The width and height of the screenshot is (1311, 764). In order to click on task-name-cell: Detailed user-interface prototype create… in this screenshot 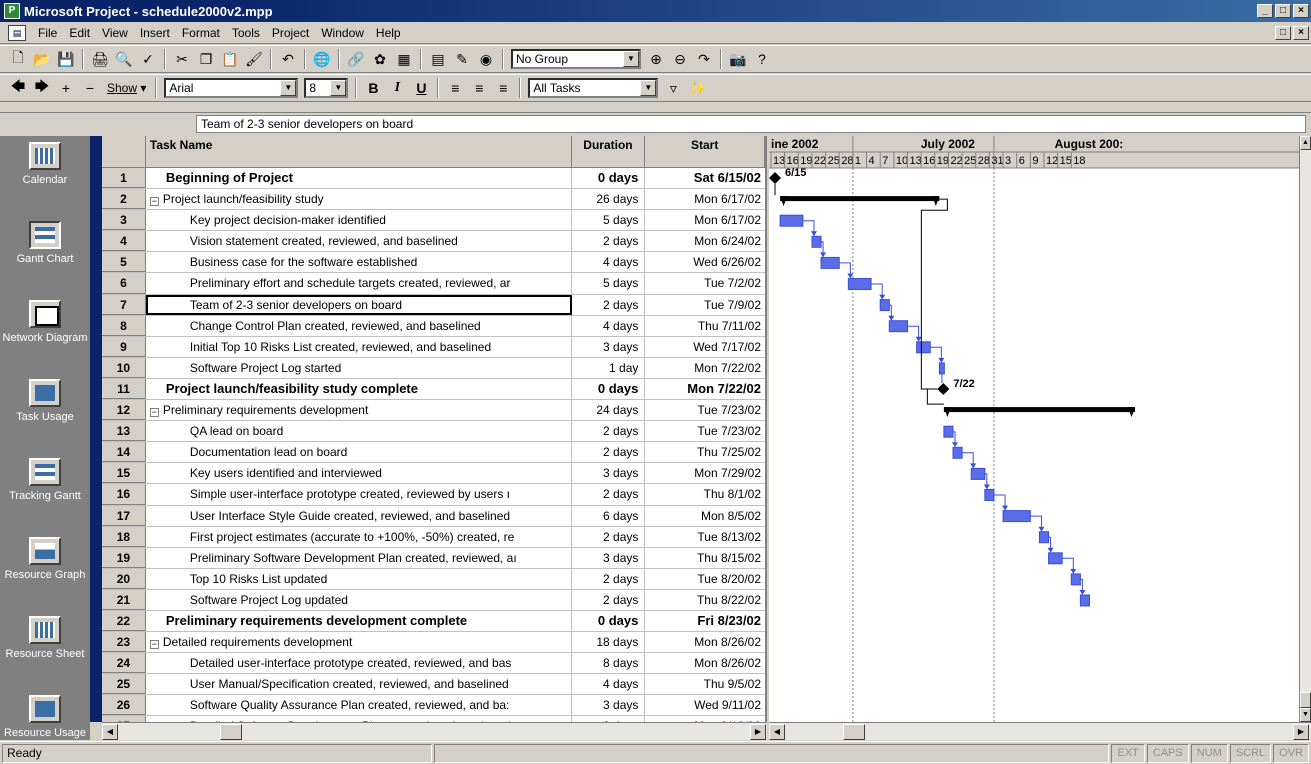, I will do `click(359, 663)`.